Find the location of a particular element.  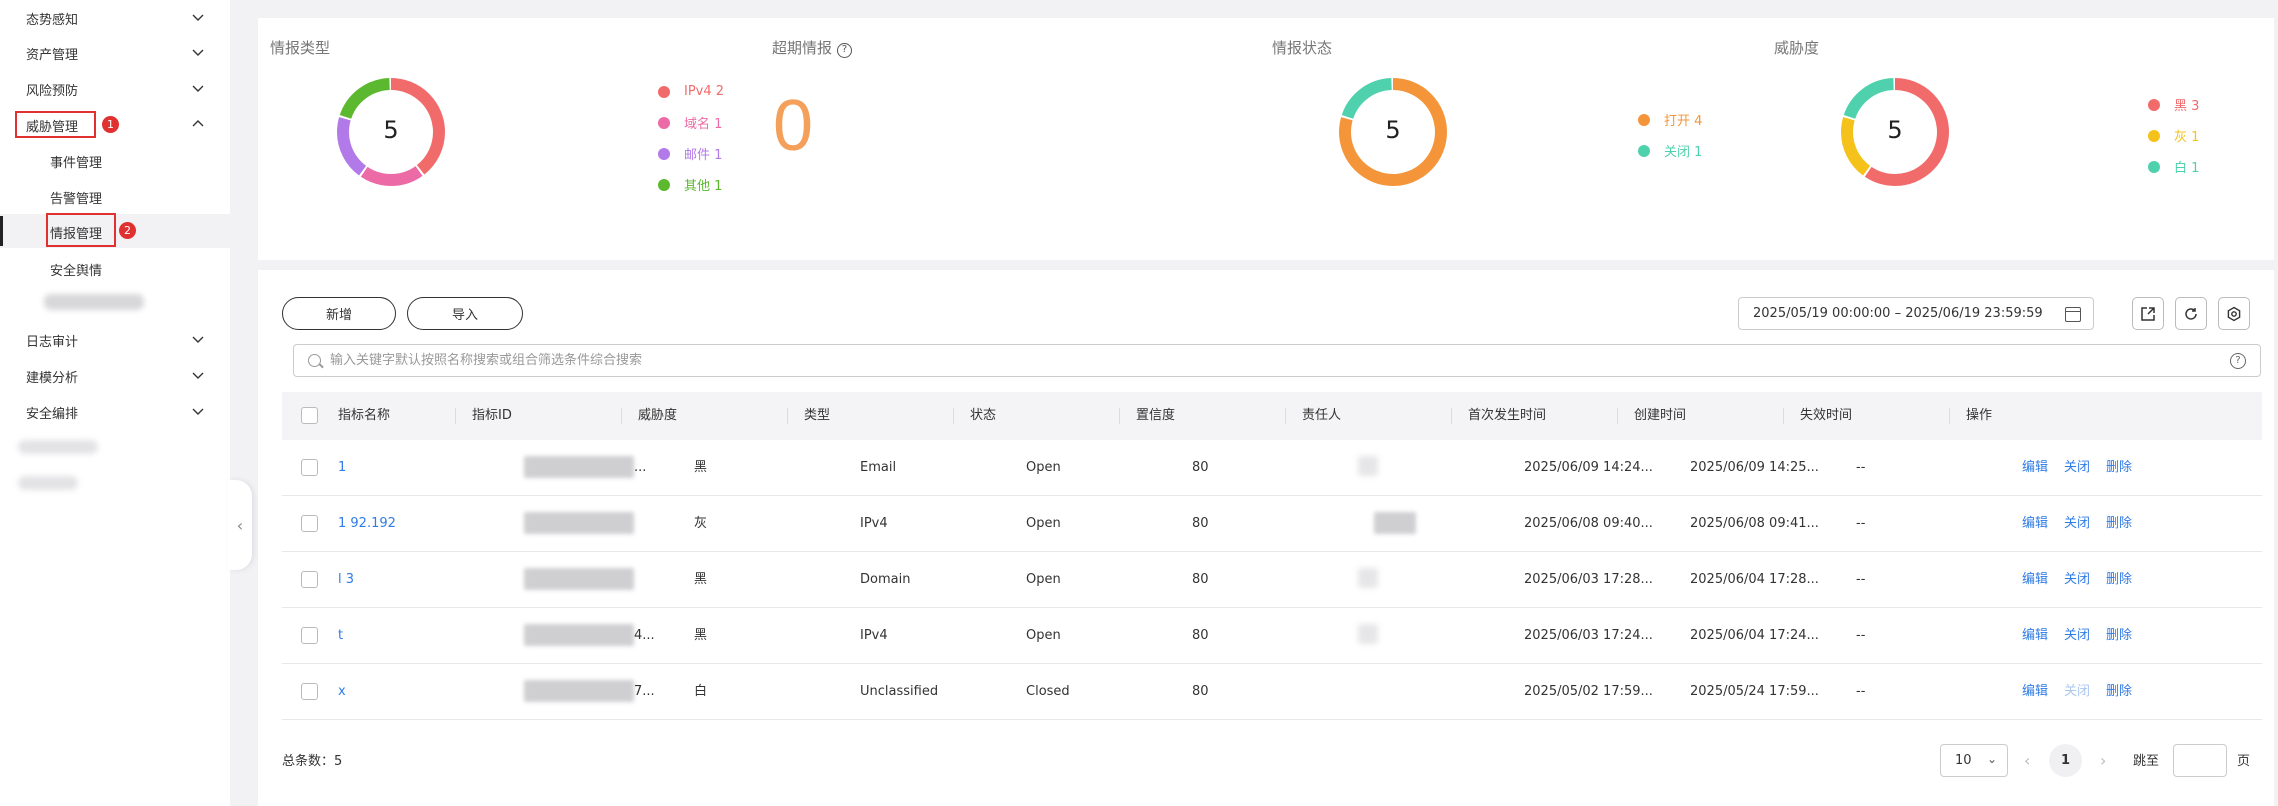

sidebar-item-alerts: 告警管理 is located at coordinates (115, 196).